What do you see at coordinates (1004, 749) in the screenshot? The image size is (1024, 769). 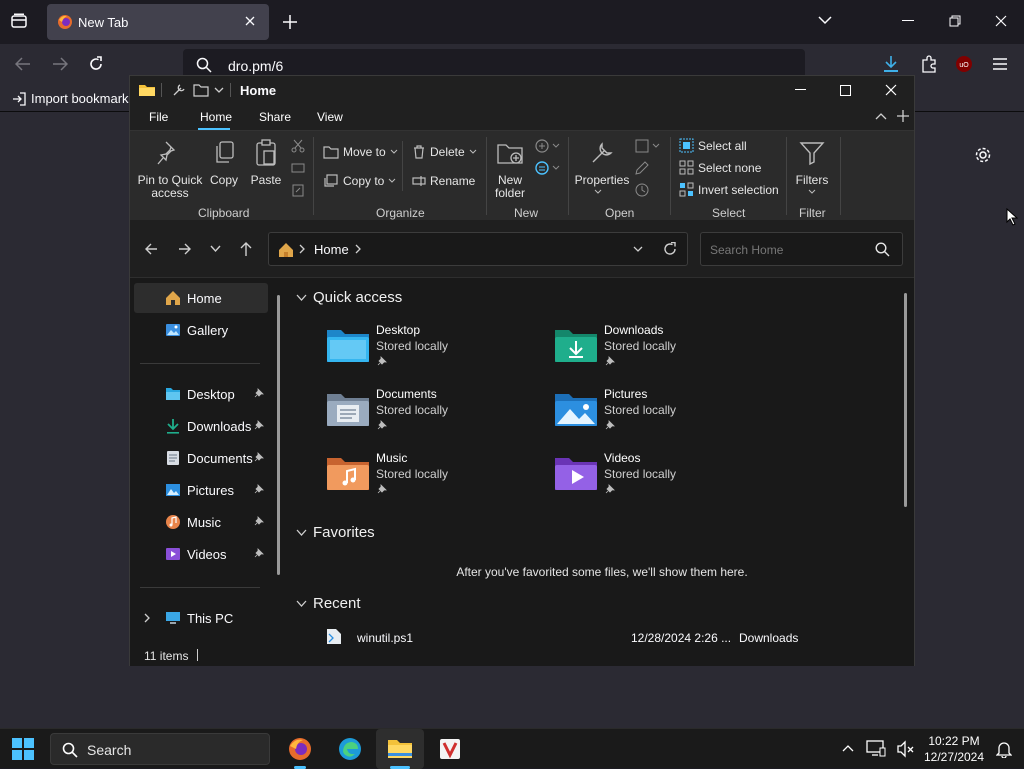 I see `notification-bell-icon` at bounding box center [1004, 749].